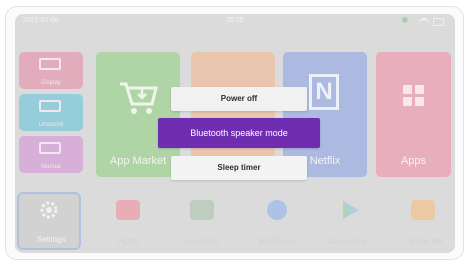 Image resolution: width=469 pixels, height=266 pixels. Describe the element at coordinates (239, 99) in the screenshot. I see `power-off-button: Power off` at that location.